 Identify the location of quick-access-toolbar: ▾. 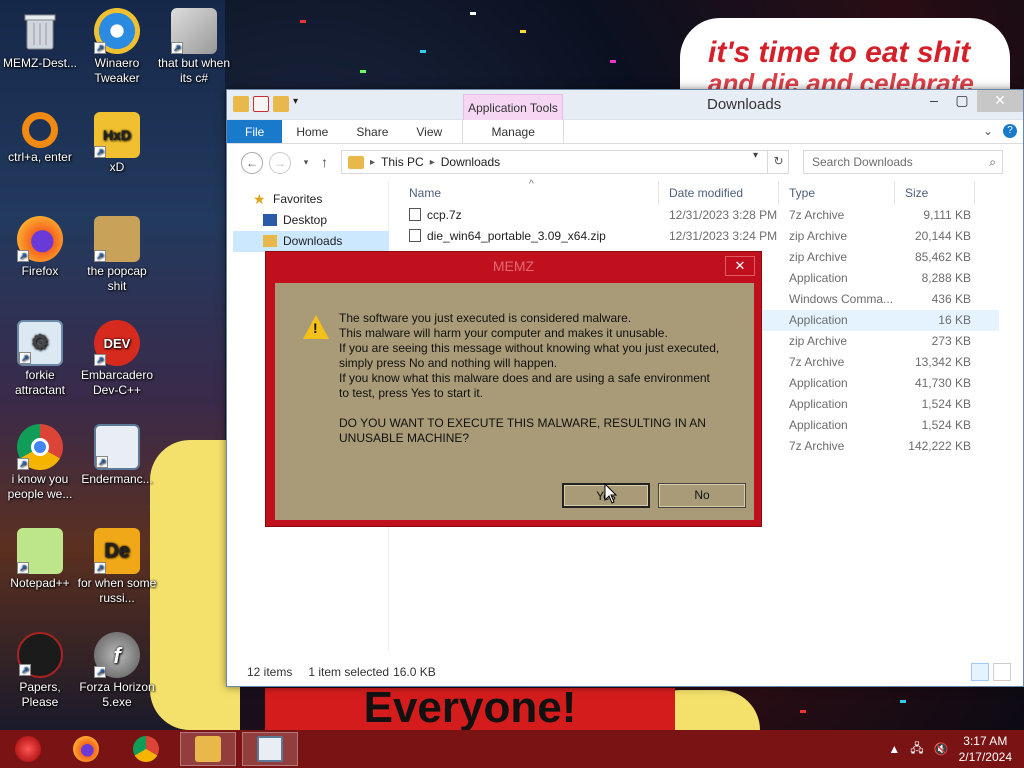
(268, 104).